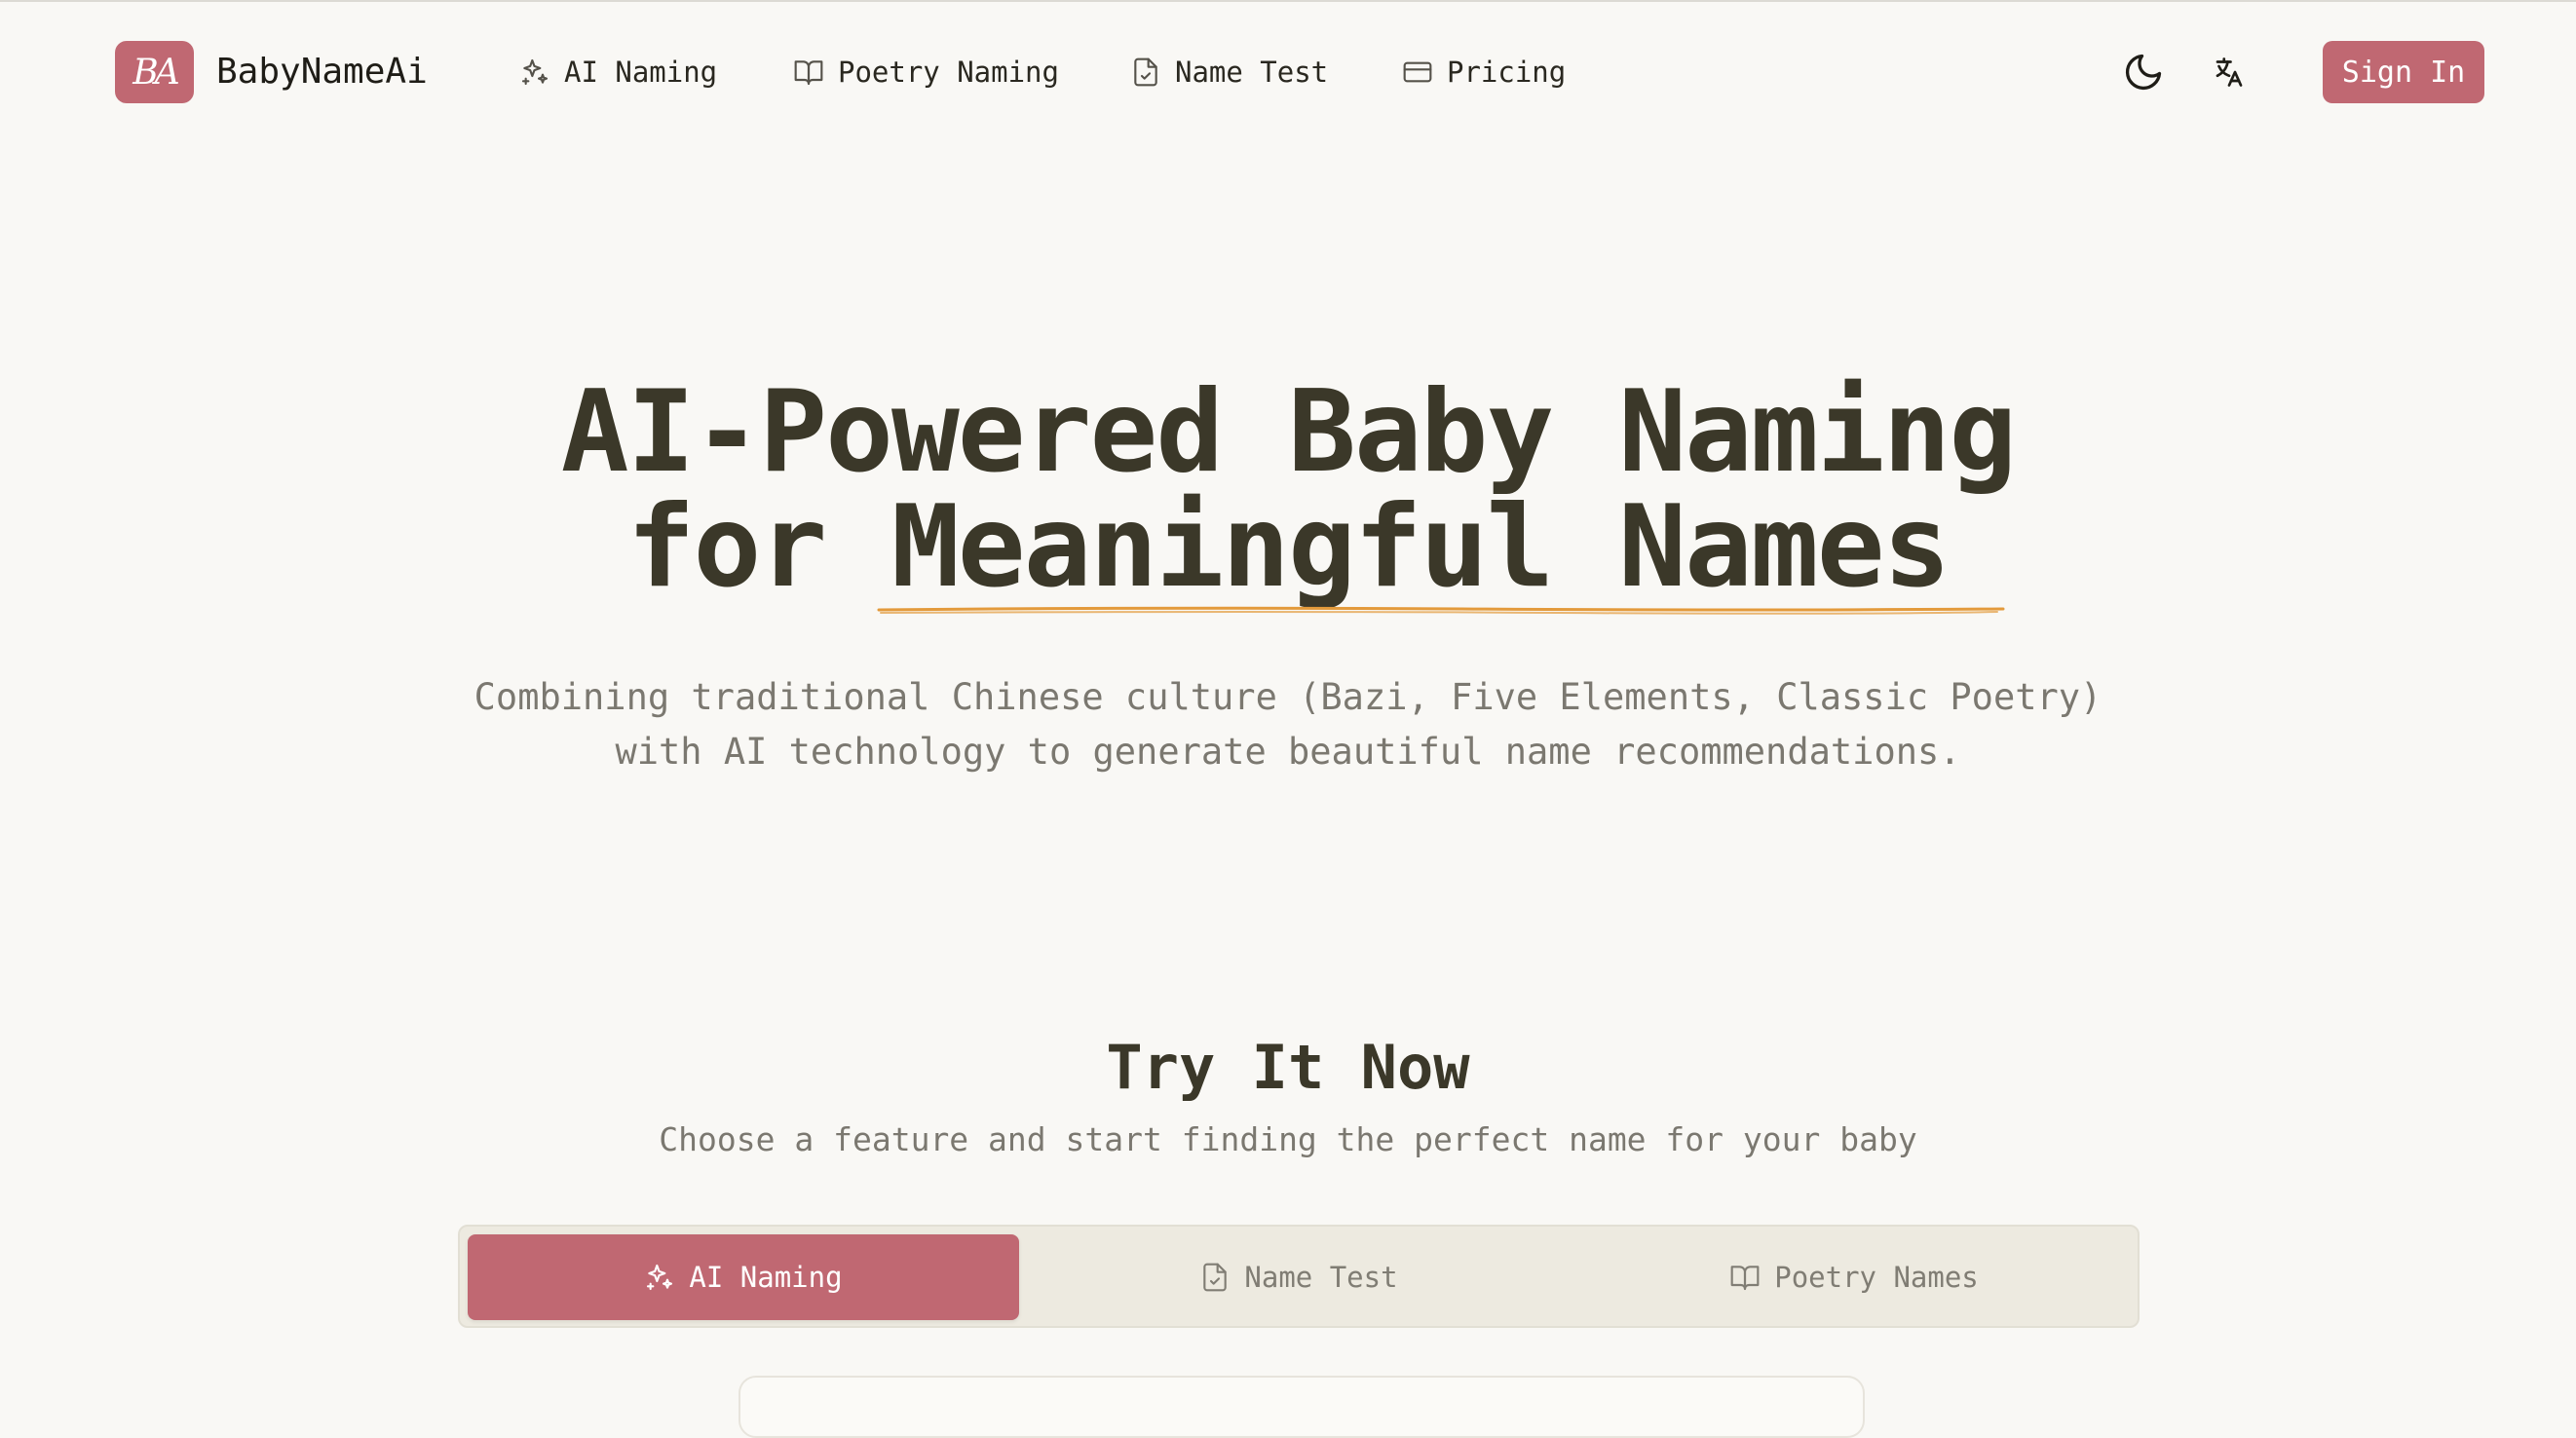  I want to click on section-title: Try It Now, so click(1288, 1067).